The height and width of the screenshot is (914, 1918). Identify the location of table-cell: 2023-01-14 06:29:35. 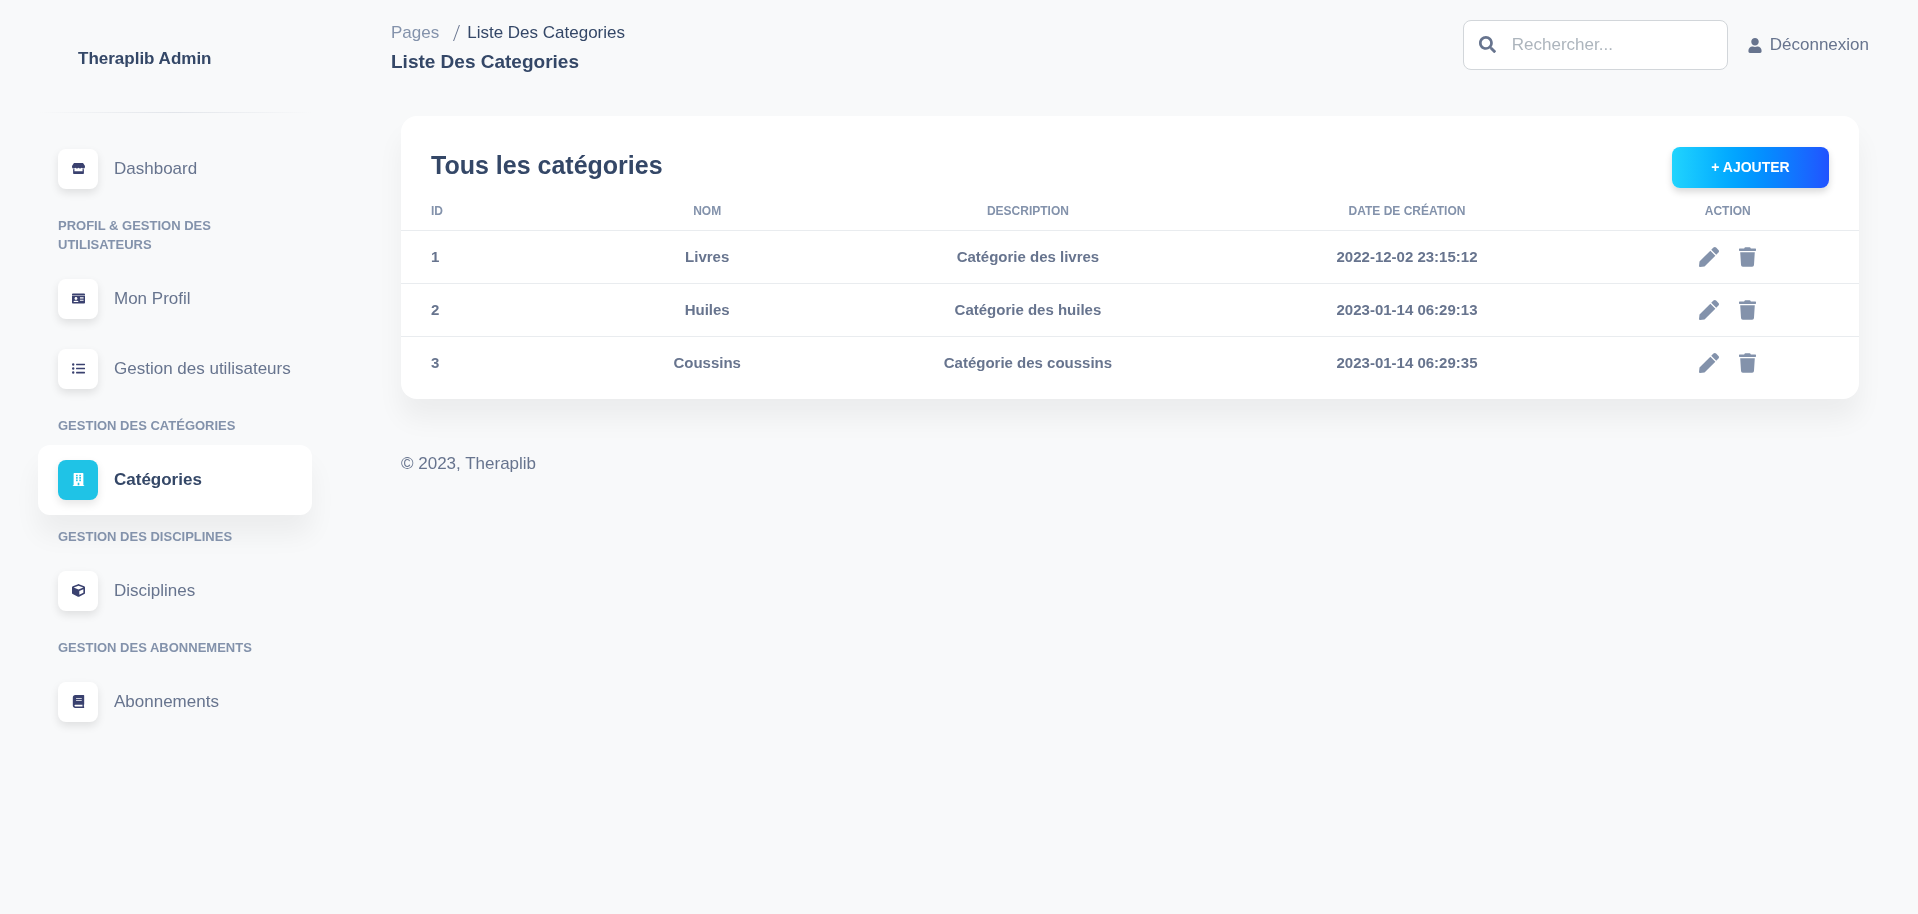
(1407, 362).